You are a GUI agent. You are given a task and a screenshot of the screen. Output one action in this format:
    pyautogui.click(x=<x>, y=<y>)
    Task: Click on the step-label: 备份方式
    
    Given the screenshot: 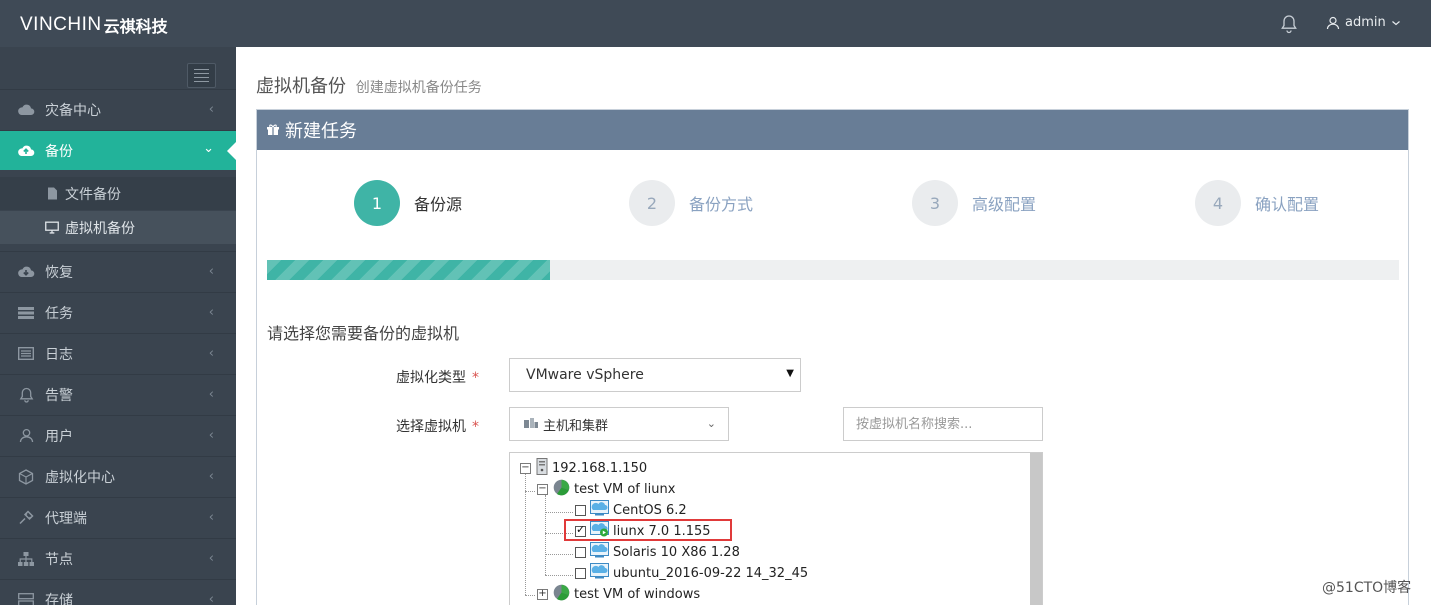 What is the action you would take?
    pyautogui.click(x=721, y=204)
    